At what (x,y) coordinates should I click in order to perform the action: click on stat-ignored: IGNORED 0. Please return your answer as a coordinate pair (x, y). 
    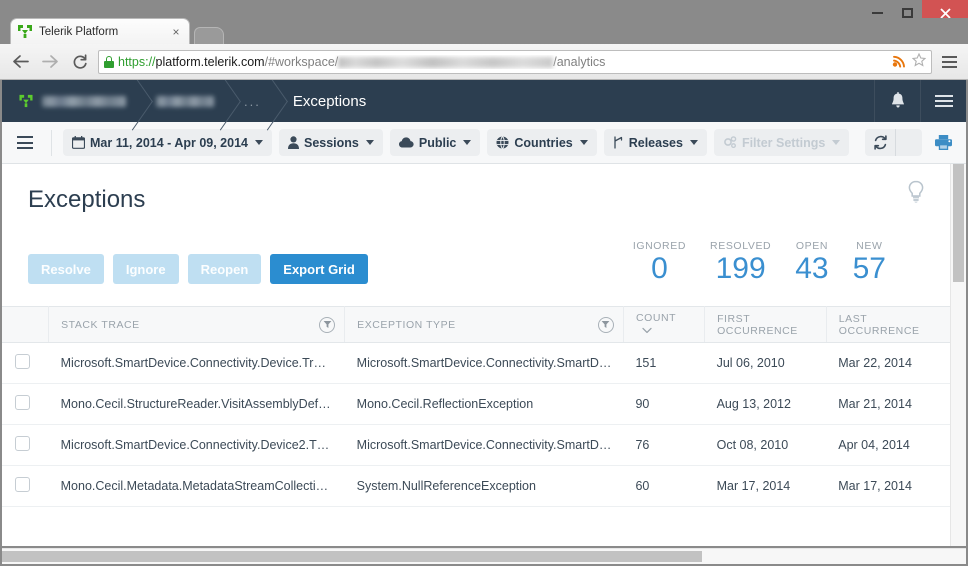
    Looking at the image, I should click on (659, 262).